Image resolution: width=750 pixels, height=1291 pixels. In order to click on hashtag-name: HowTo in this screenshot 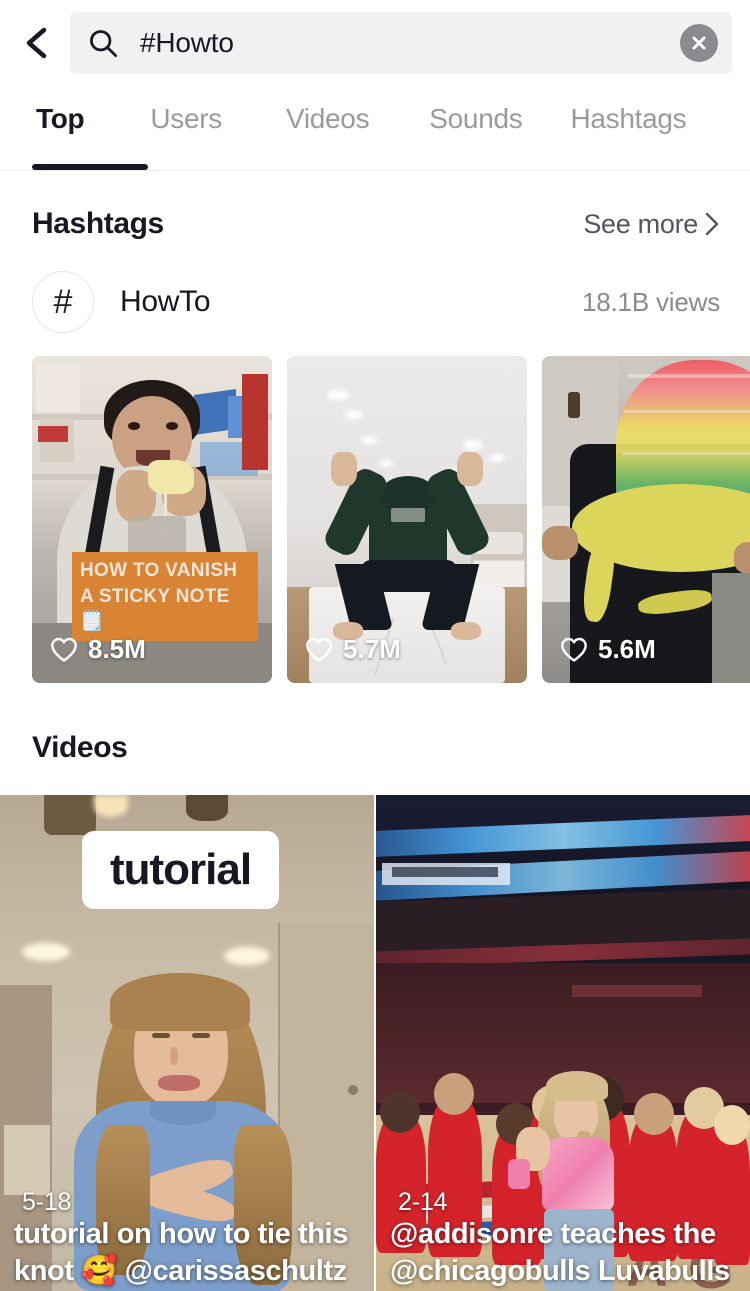, I will do `click(165, 301)`.